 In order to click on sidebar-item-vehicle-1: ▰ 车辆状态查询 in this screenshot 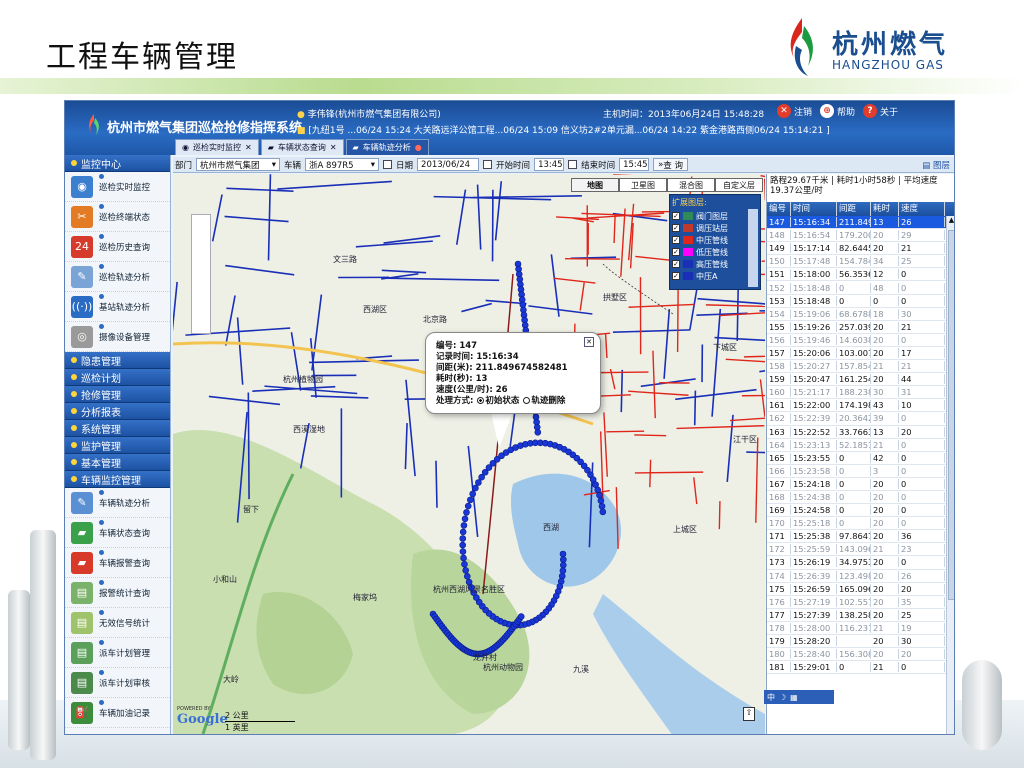, I will do `click(117, 533)`.